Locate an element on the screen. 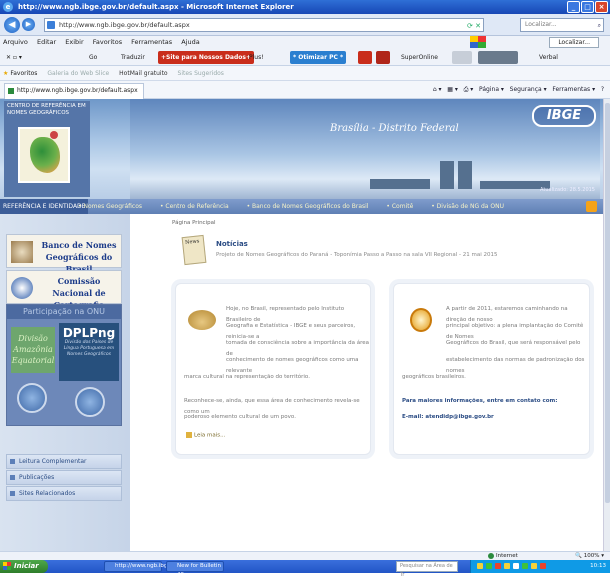 This screenshot has height=580, width=610. maximize-button: □ is located at coordinates (587, 7).